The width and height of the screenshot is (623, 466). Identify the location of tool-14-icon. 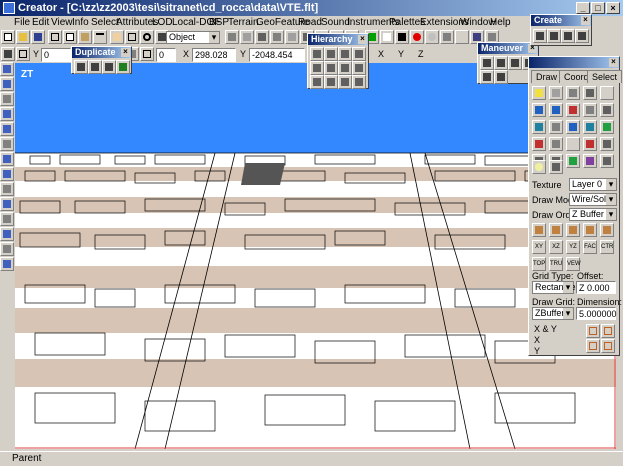
(7, 264).